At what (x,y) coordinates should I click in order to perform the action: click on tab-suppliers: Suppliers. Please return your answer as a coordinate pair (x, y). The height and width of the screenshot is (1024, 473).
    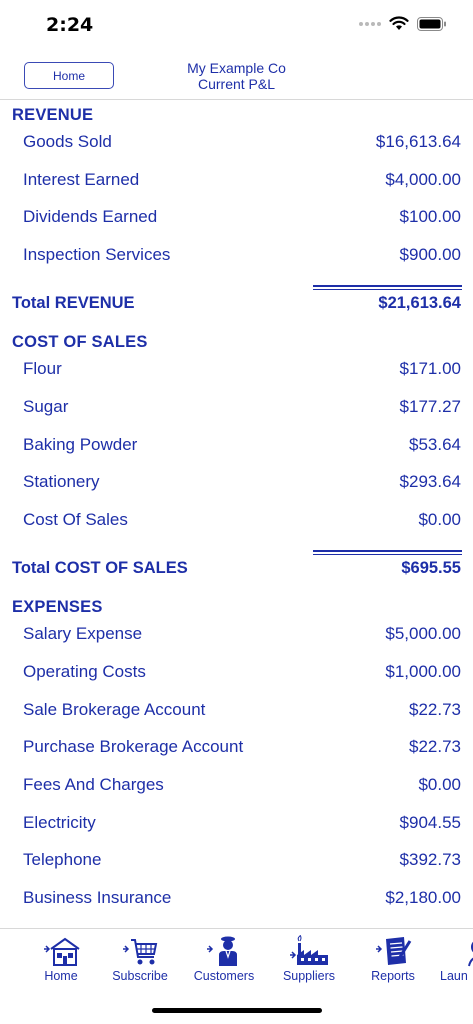
    Looking at the image, I should click on (309, 963).